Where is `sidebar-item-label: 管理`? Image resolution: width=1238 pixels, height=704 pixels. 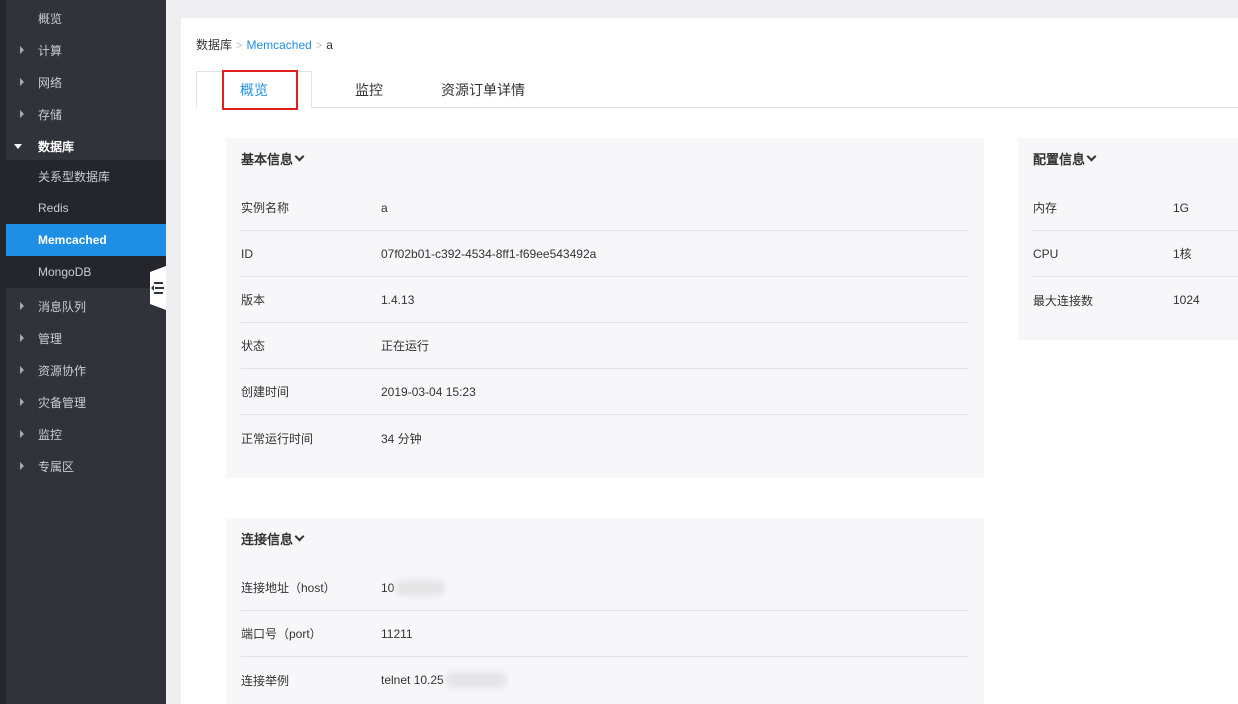 sidebar-item-label: 管理 is located at coordinates (50, 338).